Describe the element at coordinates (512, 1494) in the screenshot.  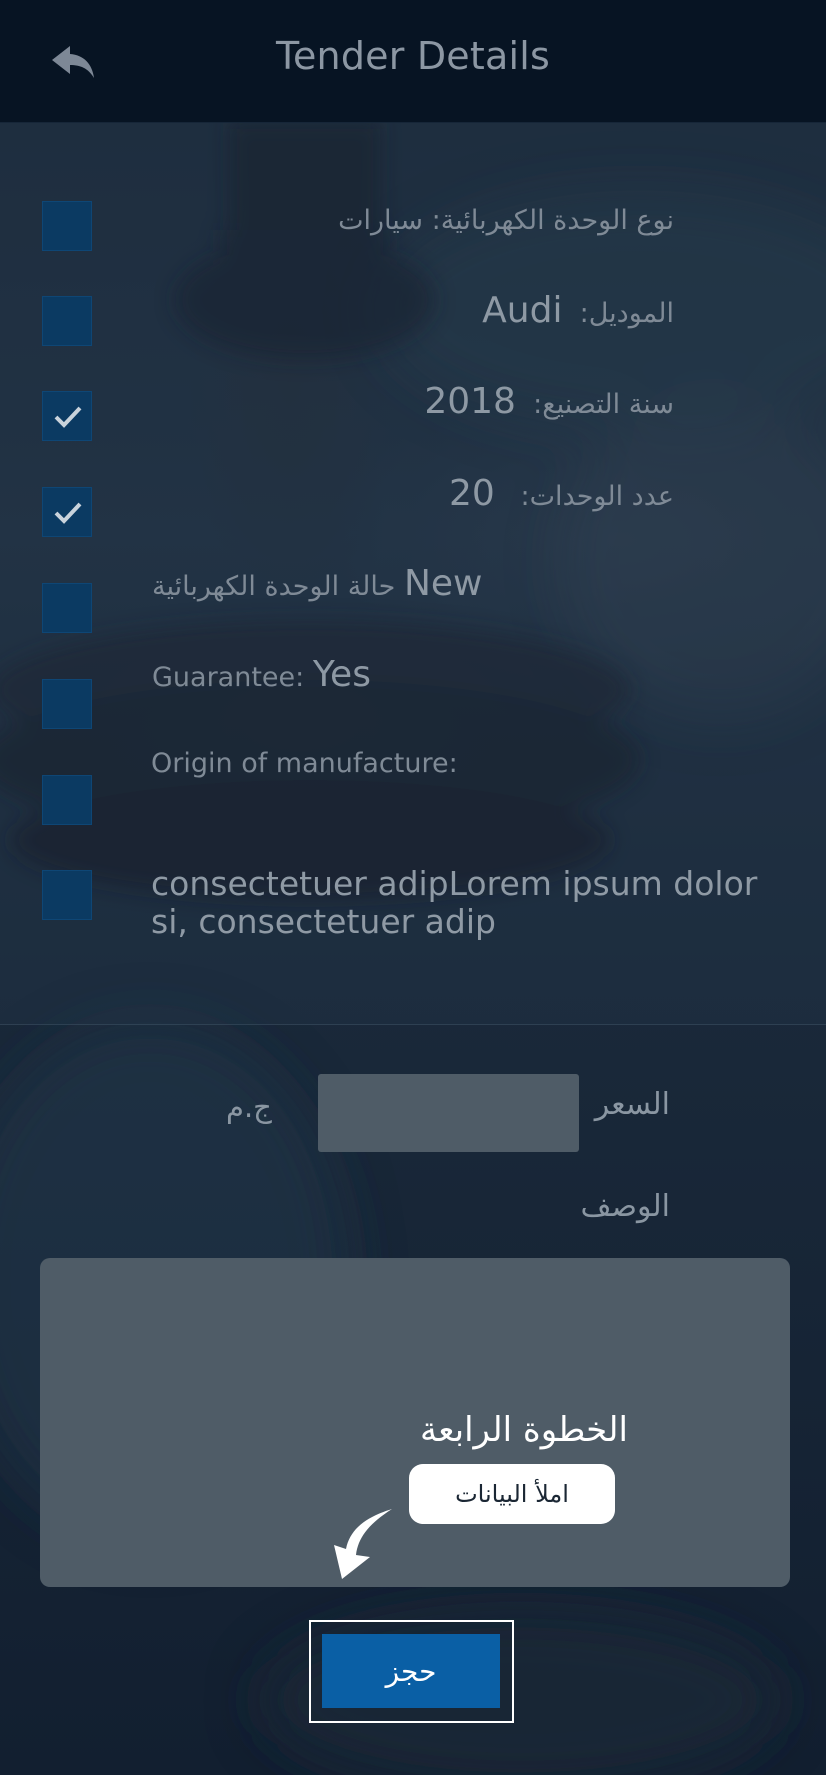
I see `tutorial-hint-bubble: املأ البيانات` at that location.